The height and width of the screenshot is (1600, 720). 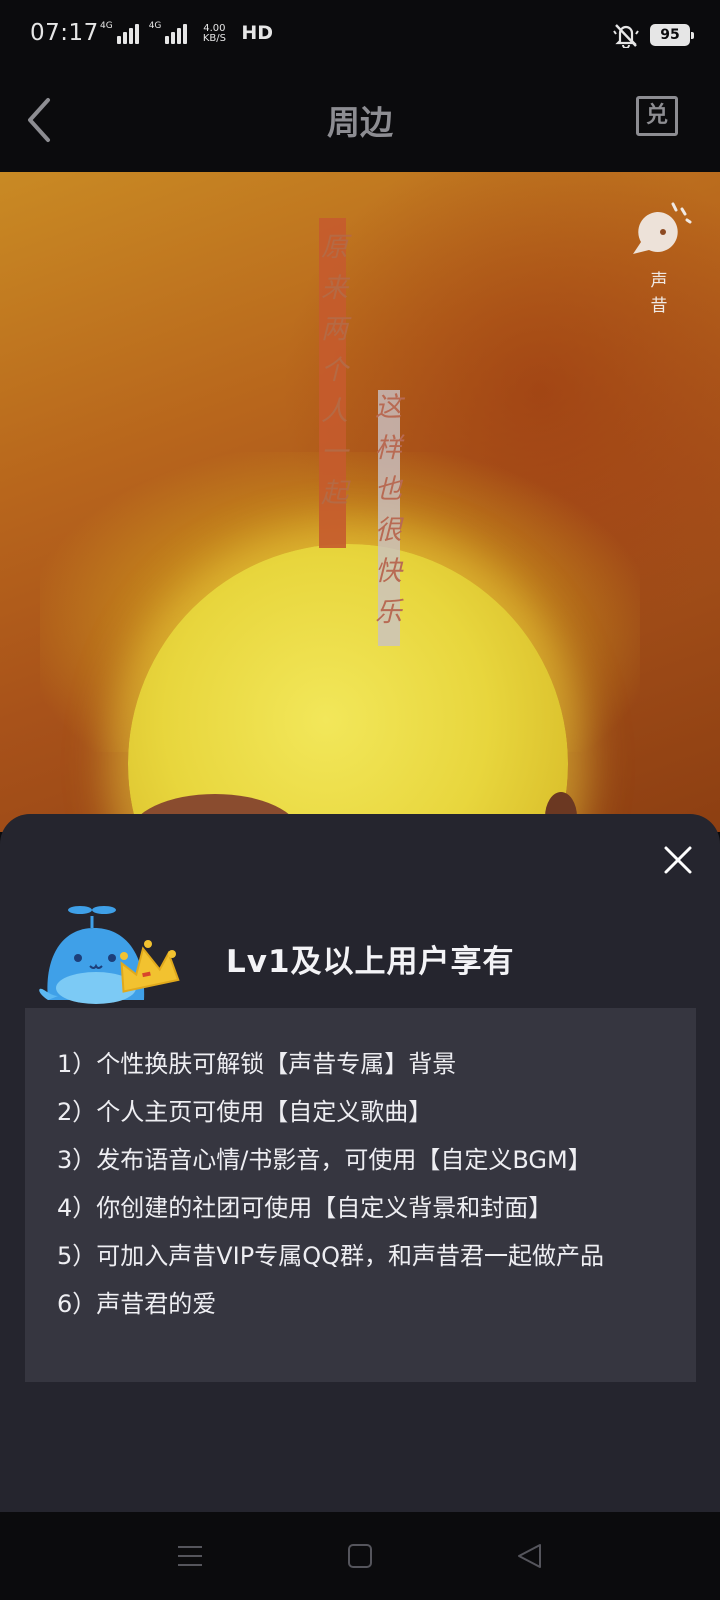 I want to click on status-signals: 4G 4G 4.00 KB/S HD, so click(x=186, y=33).